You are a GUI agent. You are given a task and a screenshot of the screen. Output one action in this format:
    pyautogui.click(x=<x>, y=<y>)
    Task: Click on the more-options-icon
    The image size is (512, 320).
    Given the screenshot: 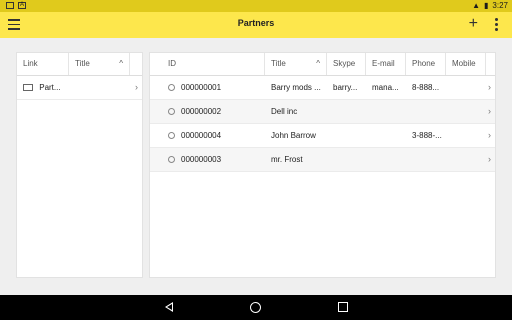 What is the action you would take?
    pyautogui.click(x=496, y=24)
    